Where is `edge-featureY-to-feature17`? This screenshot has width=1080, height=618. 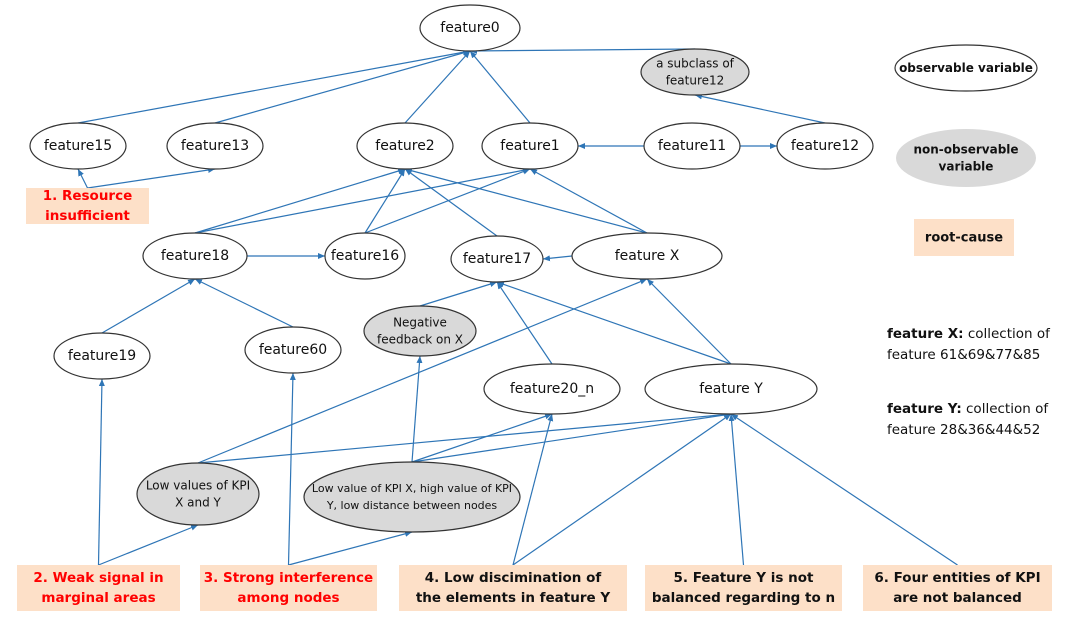
edge-featureY-to-feature17 is located at coordinates (614, 323).